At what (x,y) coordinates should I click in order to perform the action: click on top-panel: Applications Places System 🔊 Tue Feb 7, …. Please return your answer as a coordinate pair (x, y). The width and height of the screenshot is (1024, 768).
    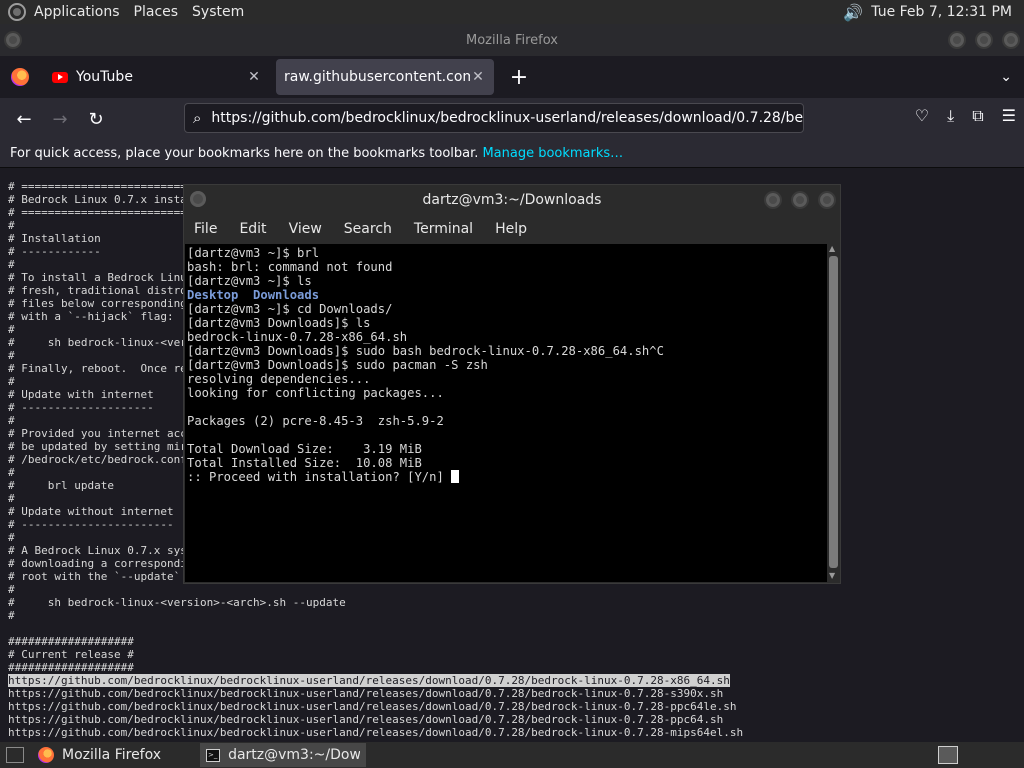
    Looking at the image, I should click on (512, 12).